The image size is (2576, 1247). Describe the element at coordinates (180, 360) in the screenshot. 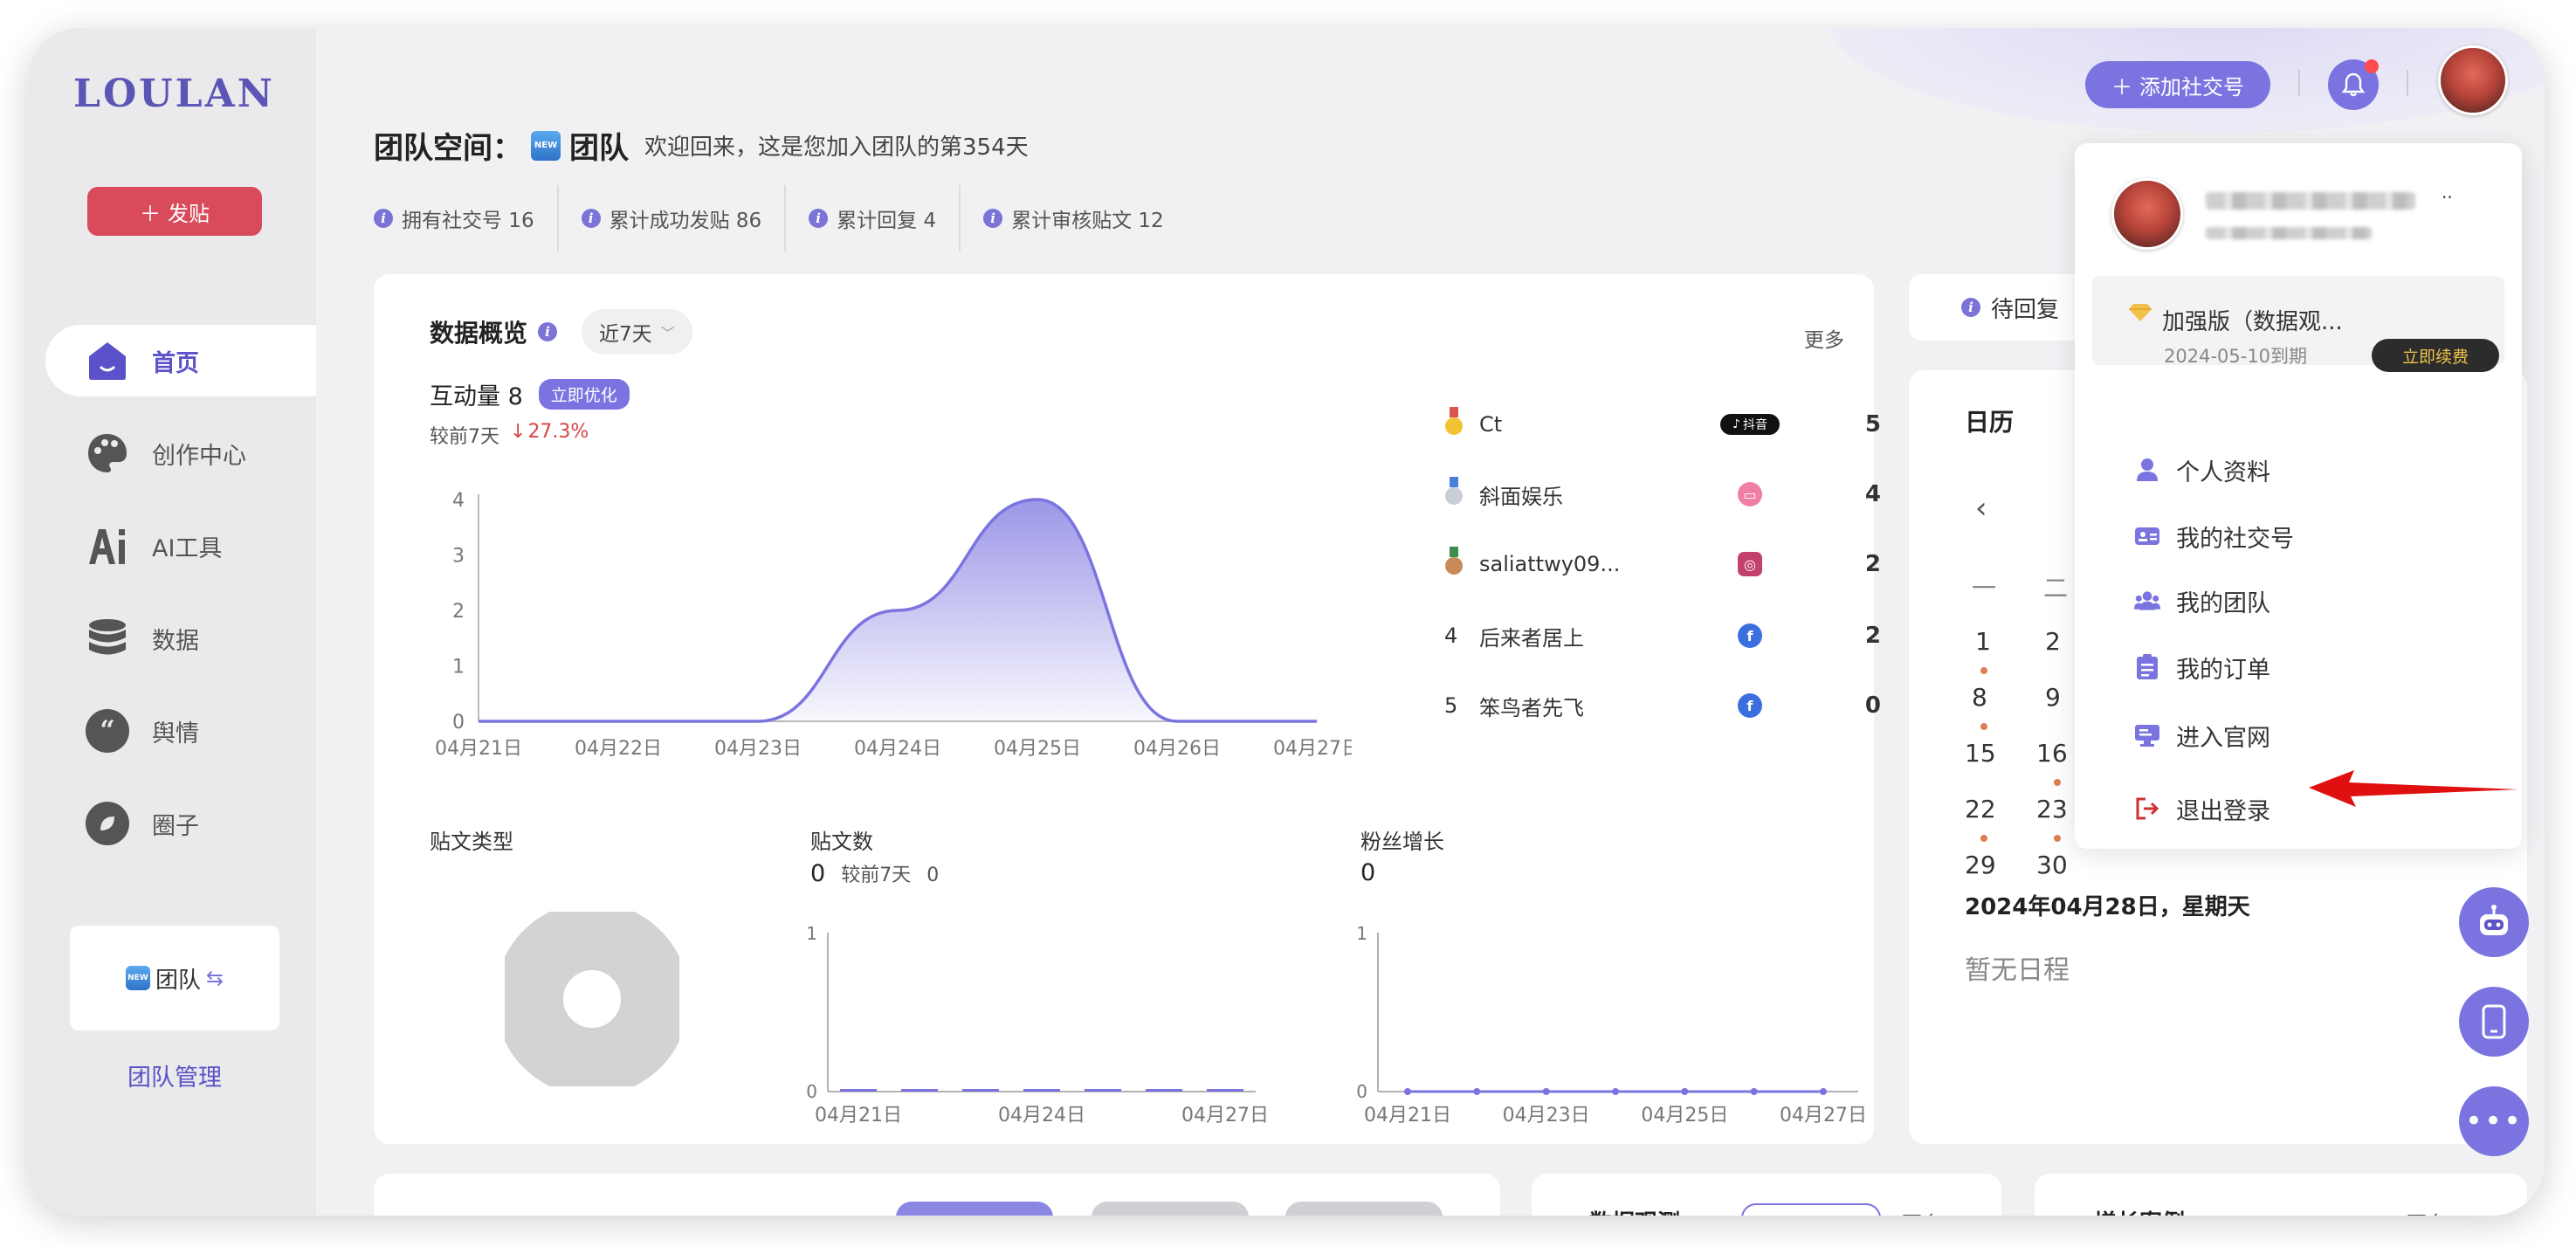

I see `sidebar-item-home: 首页` at that location.